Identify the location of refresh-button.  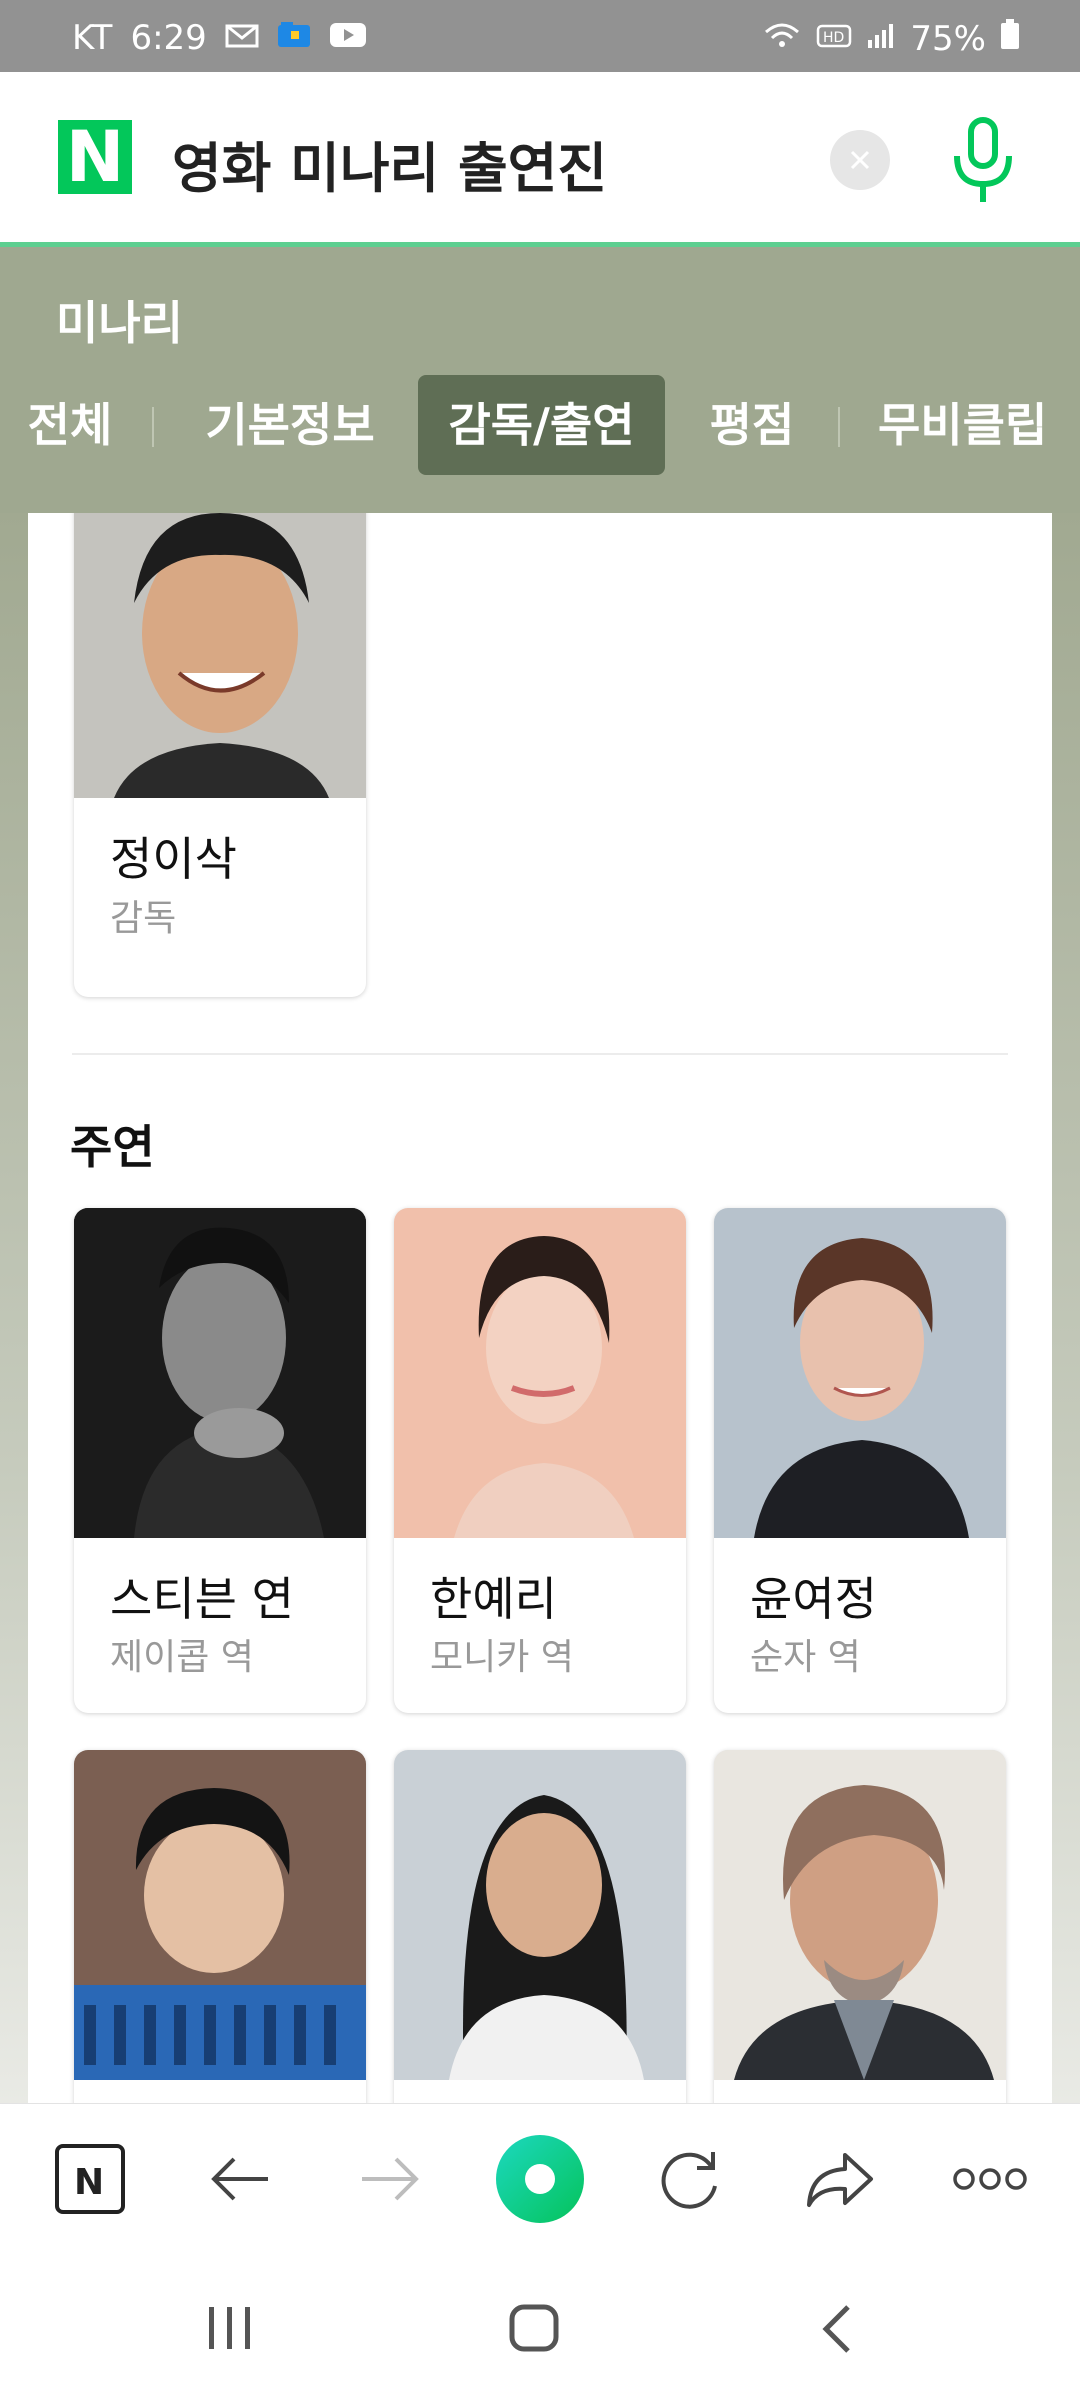
(690, 2179).